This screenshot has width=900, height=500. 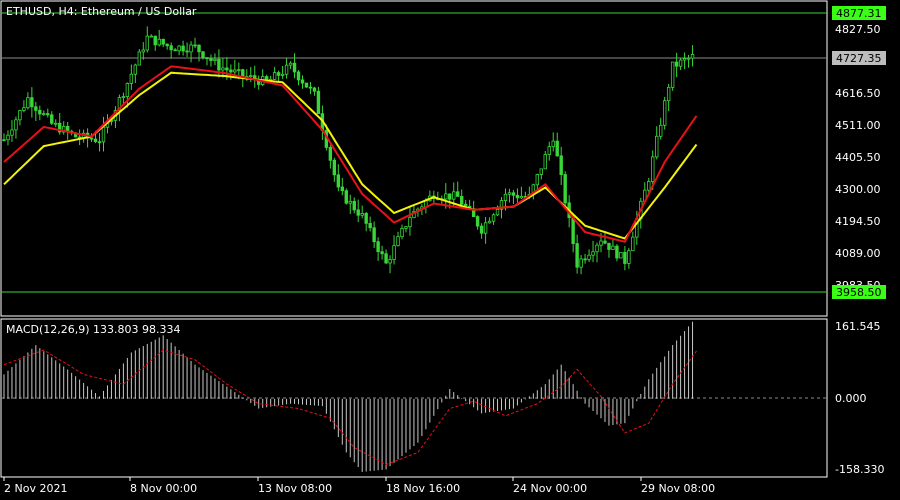 I want to click on time-tick-label: 29 Nov 08:00, so click(x=678, y=488).